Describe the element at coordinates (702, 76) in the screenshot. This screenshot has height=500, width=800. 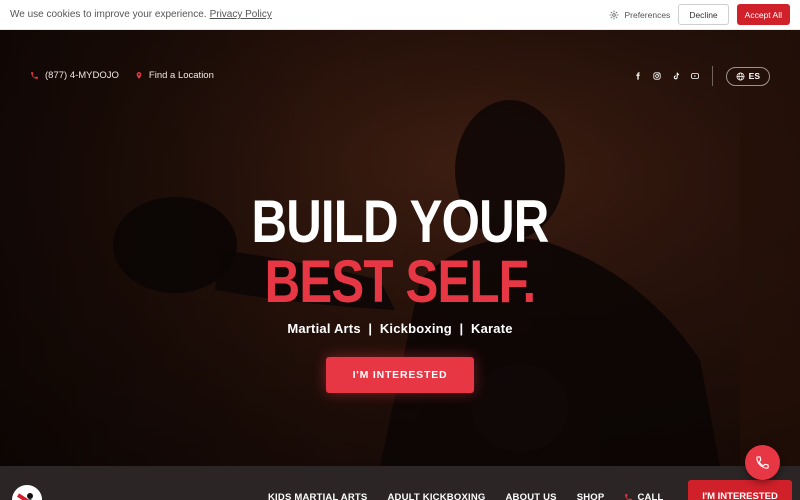
I see `social-links: ES` at that location.